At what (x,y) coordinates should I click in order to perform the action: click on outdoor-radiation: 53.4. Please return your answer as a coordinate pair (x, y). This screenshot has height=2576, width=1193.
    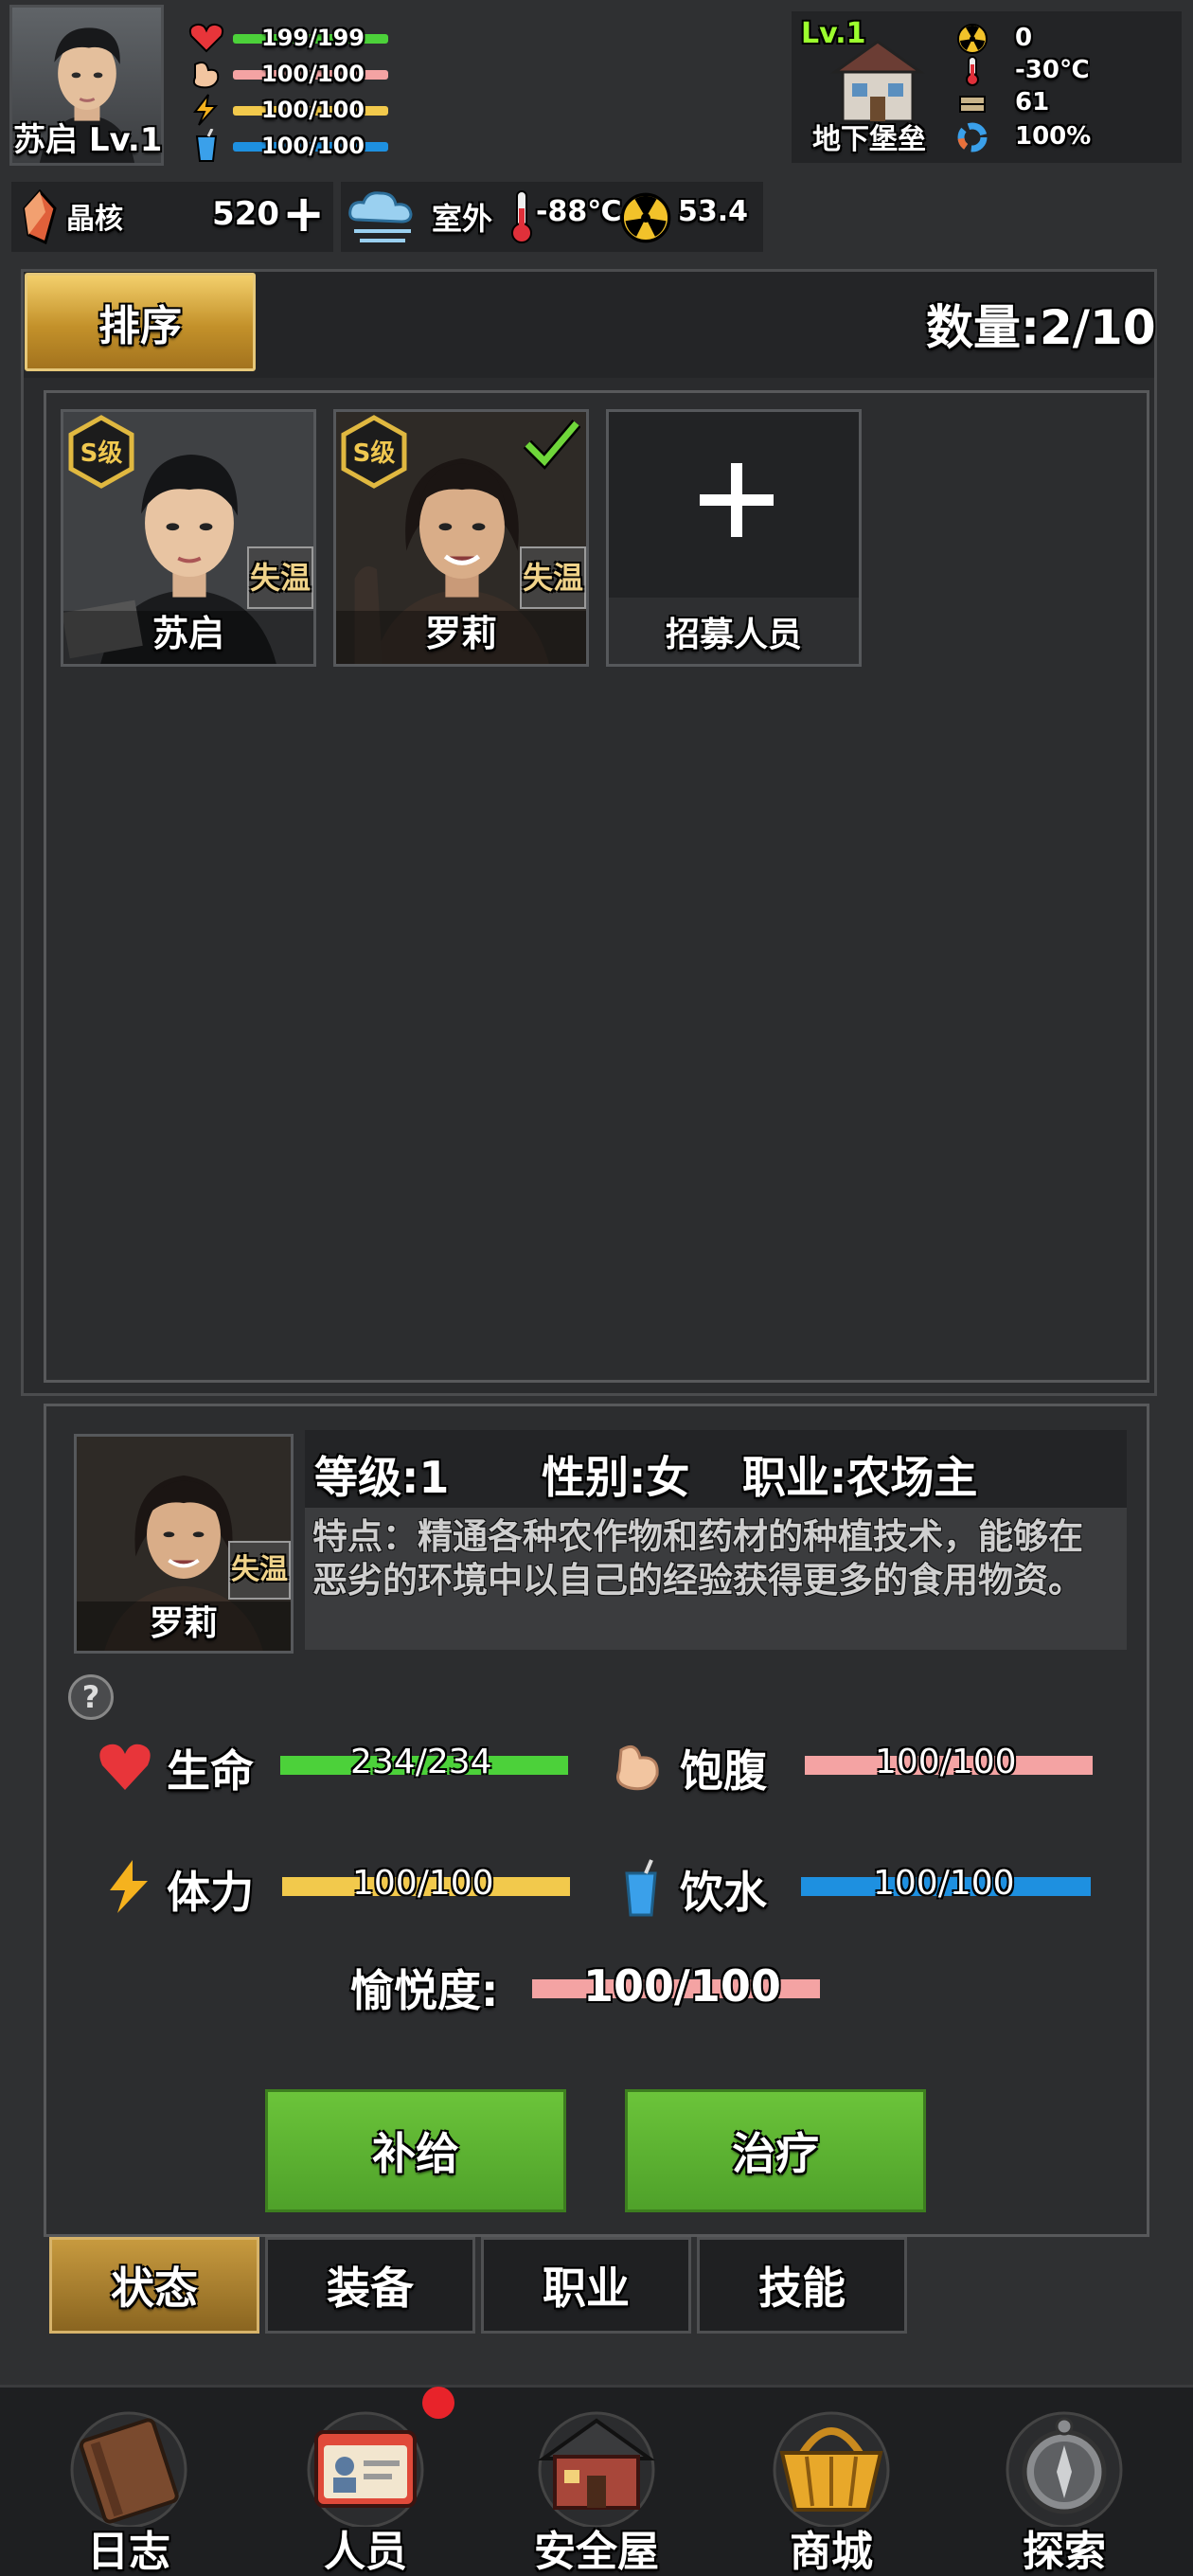
    Looking at the image, I should click on (713, 211).